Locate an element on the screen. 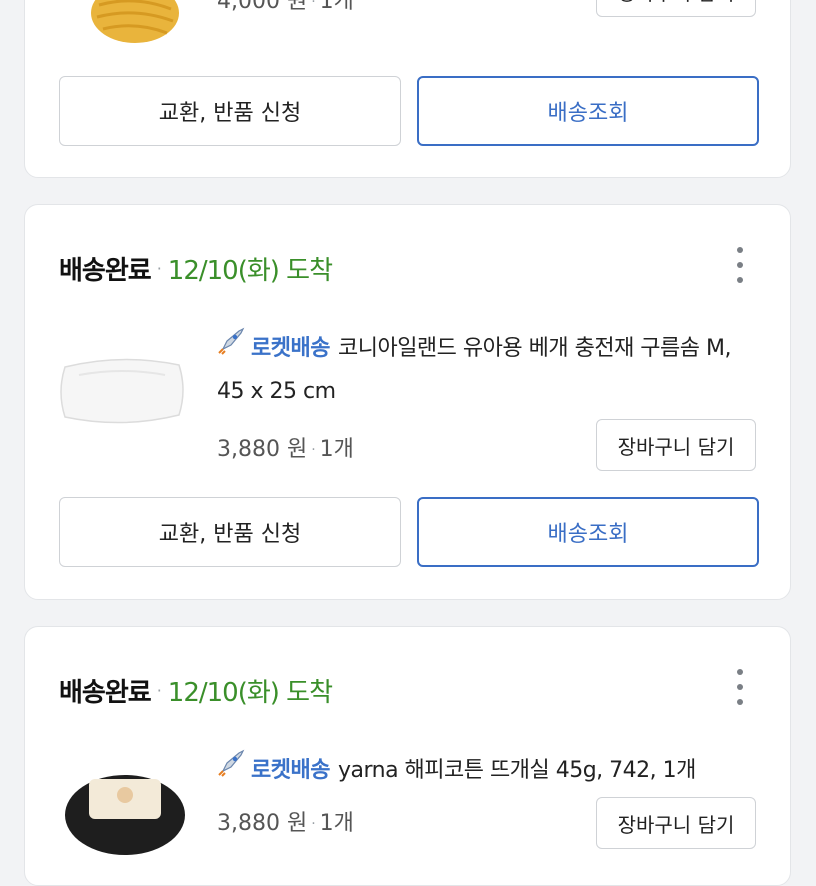 The width and height of the screenshot is (816, 886). product-name: yarna 해피코튼 뜨개실 45g, 742, 1개 is located at coordinates (516, 770).